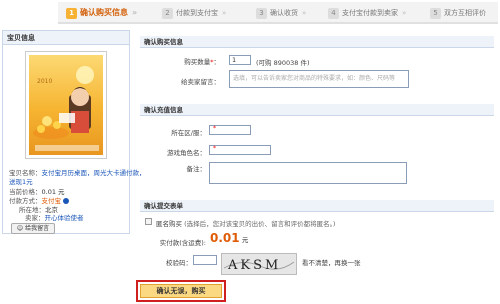 Image resolution: width=500 pixels, height=304 pixels. I want to click on step-1-label: 确认购买信息, so click(104, 12).